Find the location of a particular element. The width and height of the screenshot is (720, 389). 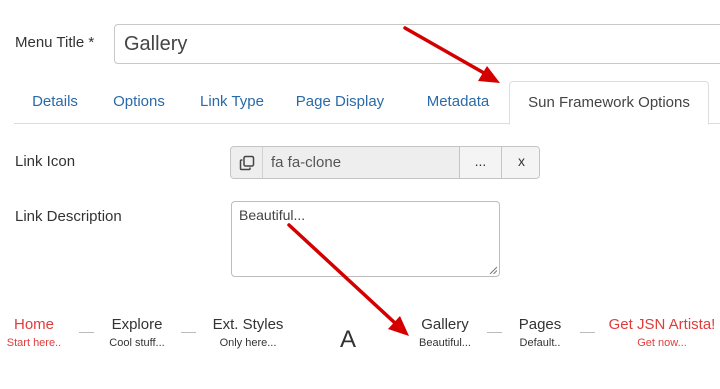

tab-sun-framework-options: Sun Framework Options is located at coordinates (609, 103).